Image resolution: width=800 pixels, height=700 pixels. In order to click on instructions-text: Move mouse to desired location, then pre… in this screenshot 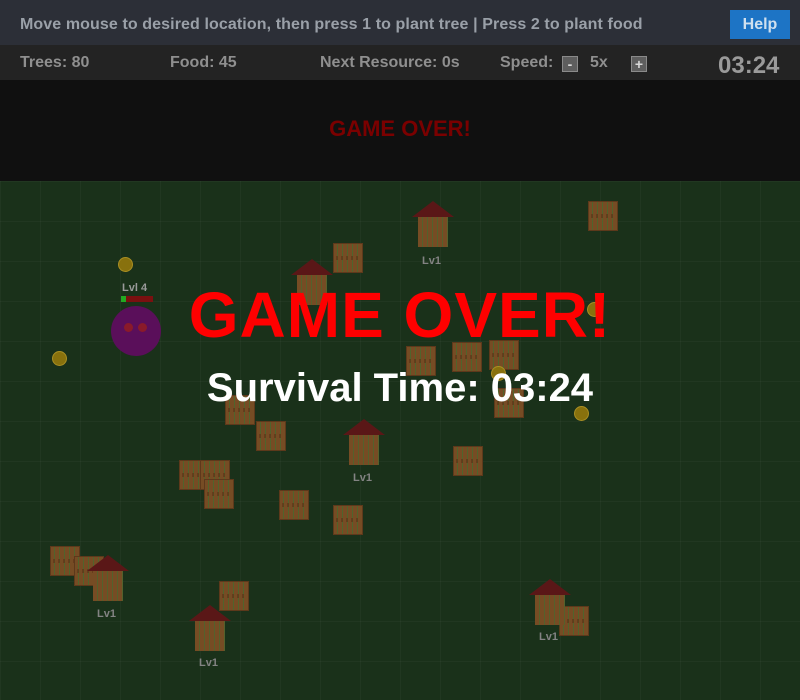, I will do `click(331, 24)`.